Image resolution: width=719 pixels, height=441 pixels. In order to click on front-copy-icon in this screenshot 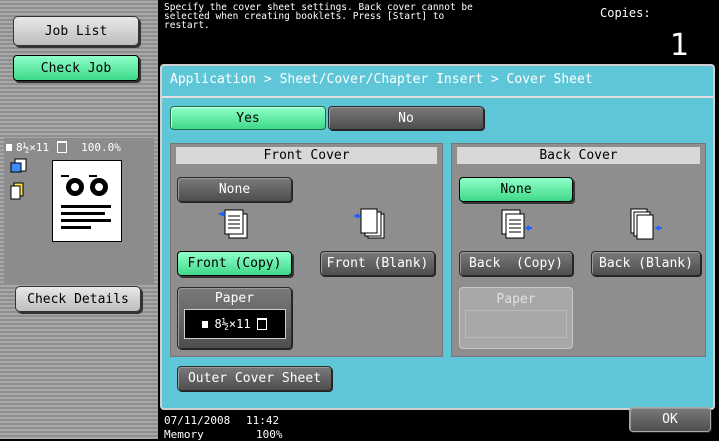, I will do `click(235, 224)`.